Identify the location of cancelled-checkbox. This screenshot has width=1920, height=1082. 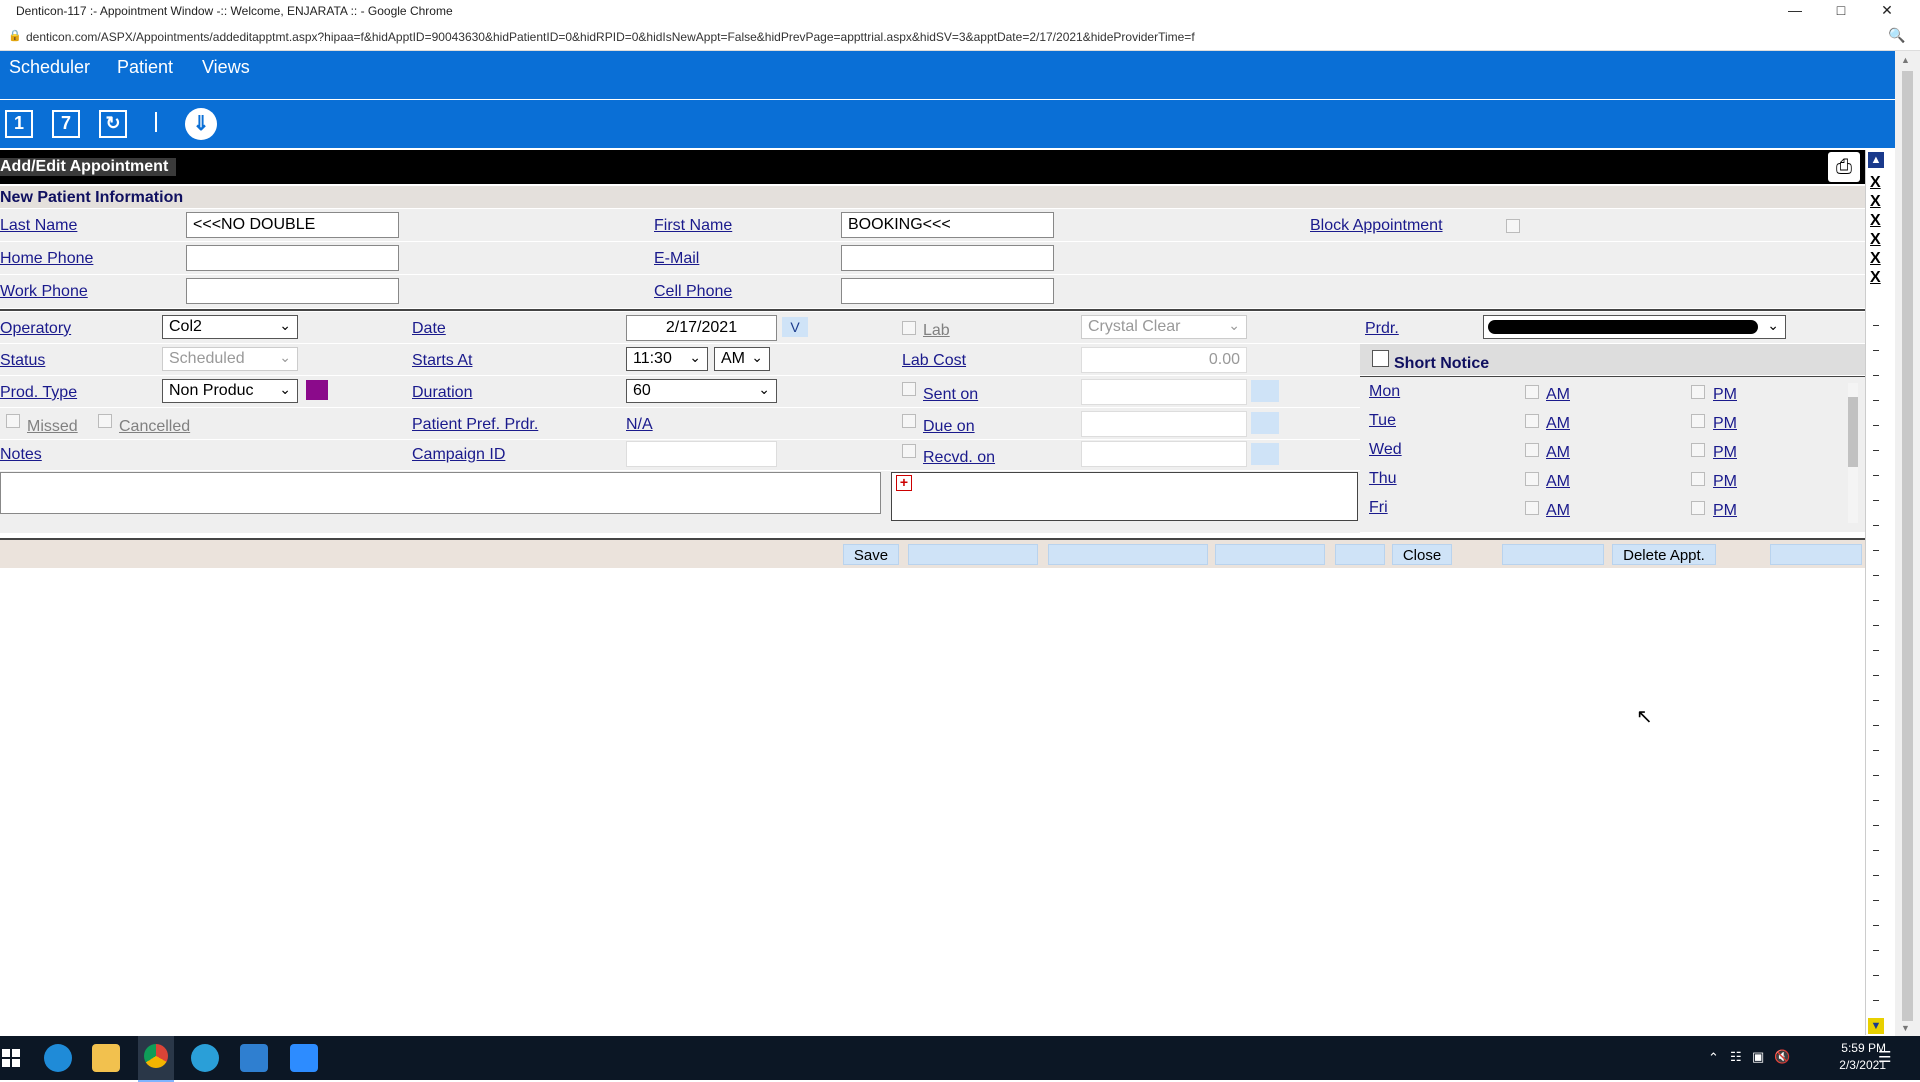
(105, 421).